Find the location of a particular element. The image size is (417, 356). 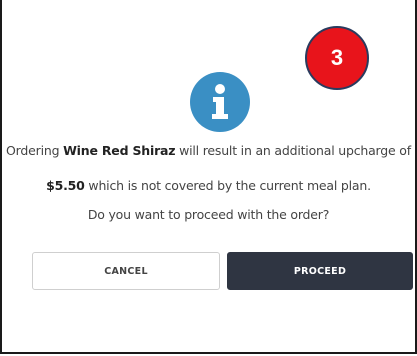

proceed-button-label: PROCEED is located at coordinates (320, 271).